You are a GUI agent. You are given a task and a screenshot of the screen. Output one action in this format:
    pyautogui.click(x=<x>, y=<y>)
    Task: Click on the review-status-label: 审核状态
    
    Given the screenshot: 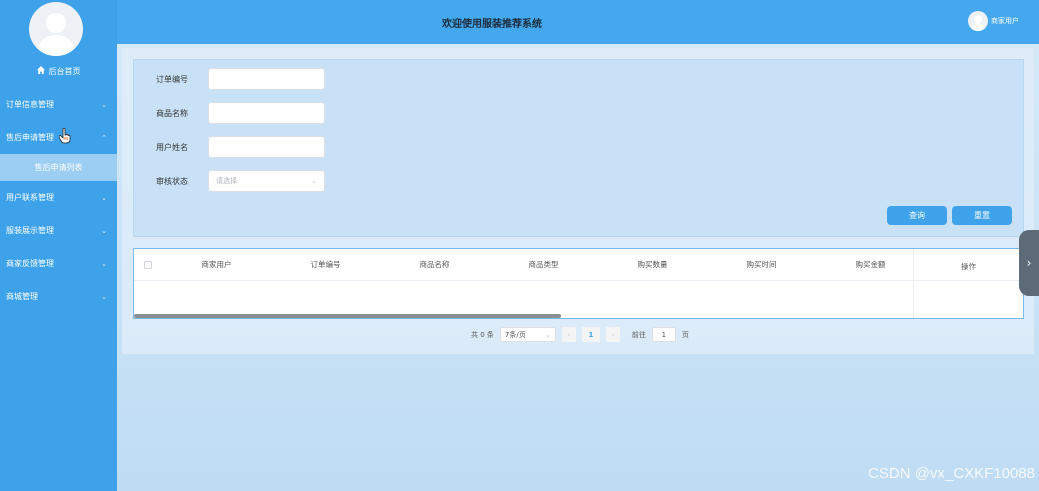 What is the action you would take?
    pyautogui.click(x=172, y=181)
    